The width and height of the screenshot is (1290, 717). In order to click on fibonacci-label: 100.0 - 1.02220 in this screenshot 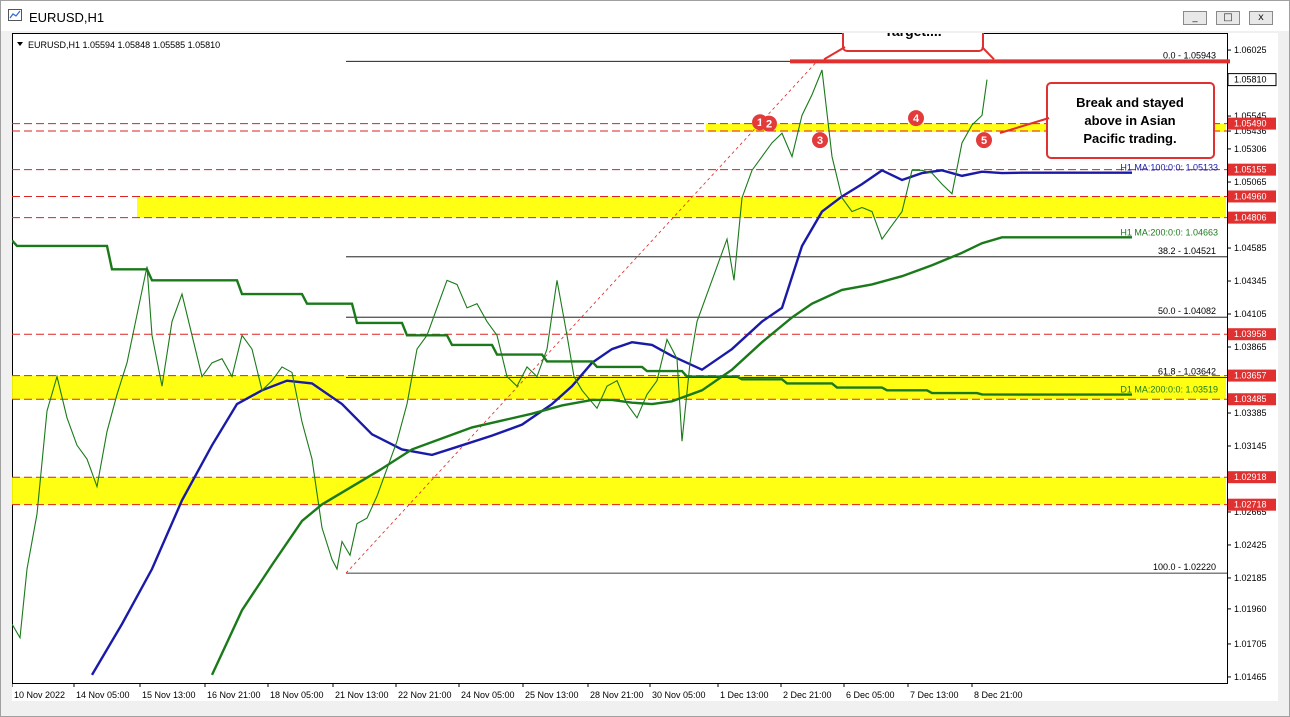, I will do `click(1184, 567)`.